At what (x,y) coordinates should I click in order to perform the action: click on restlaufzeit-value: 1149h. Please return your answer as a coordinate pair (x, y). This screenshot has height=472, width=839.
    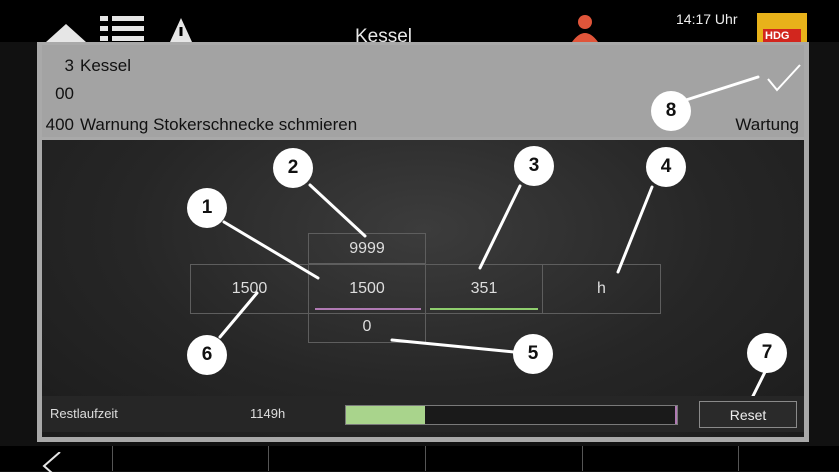
    Looking at the image, I should click on (268, 413).